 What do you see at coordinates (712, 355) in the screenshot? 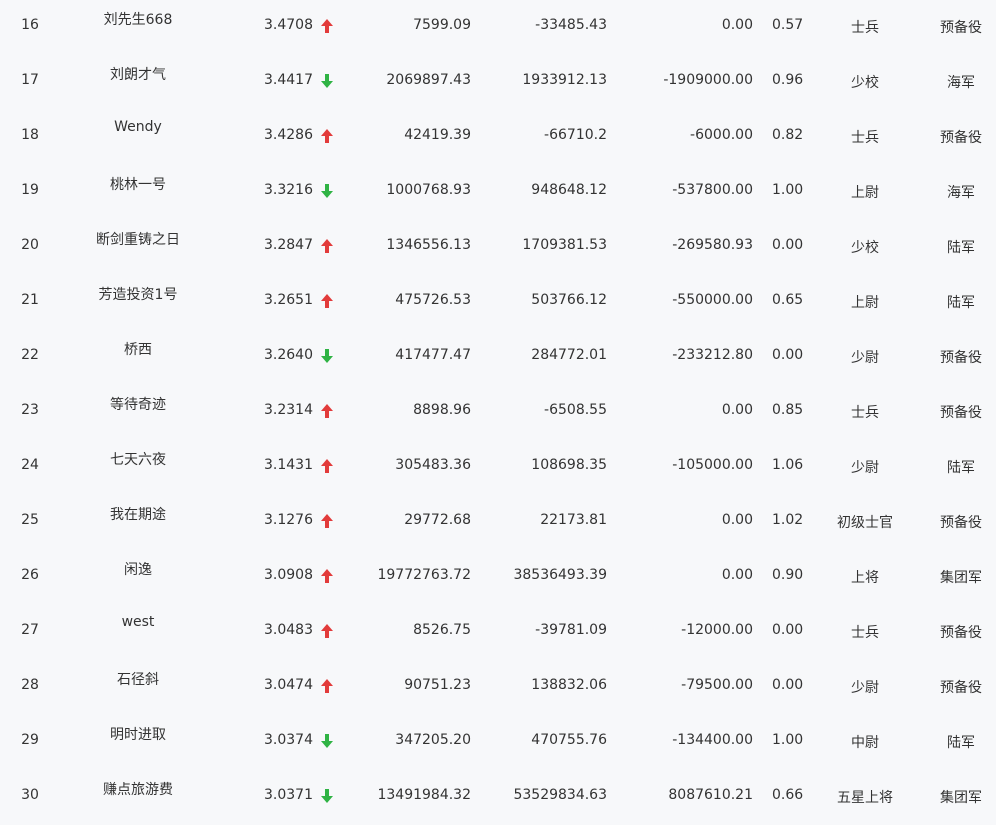
I see `value-cell-3: -233212.80` at bounding box center [712, 355].